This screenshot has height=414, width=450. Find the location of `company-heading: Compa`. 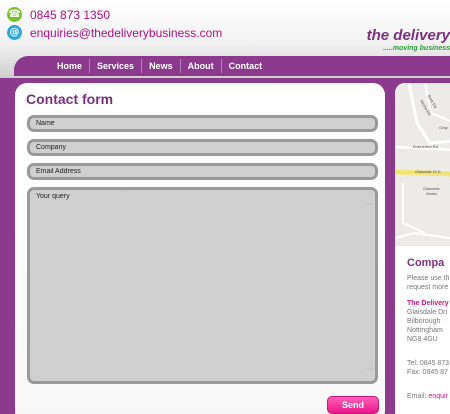

company-heading: Compa is located at coordinates (426, 263).